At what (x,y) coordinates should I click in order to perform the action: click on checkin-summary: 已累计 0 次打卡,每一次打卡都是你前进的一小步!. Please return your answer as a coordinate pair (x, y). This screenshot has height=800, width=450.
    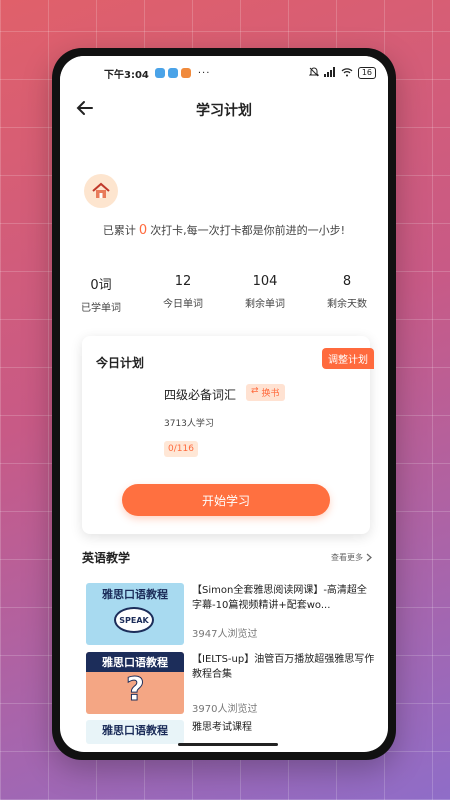
    Looking at the image, I should click on (224, 230).